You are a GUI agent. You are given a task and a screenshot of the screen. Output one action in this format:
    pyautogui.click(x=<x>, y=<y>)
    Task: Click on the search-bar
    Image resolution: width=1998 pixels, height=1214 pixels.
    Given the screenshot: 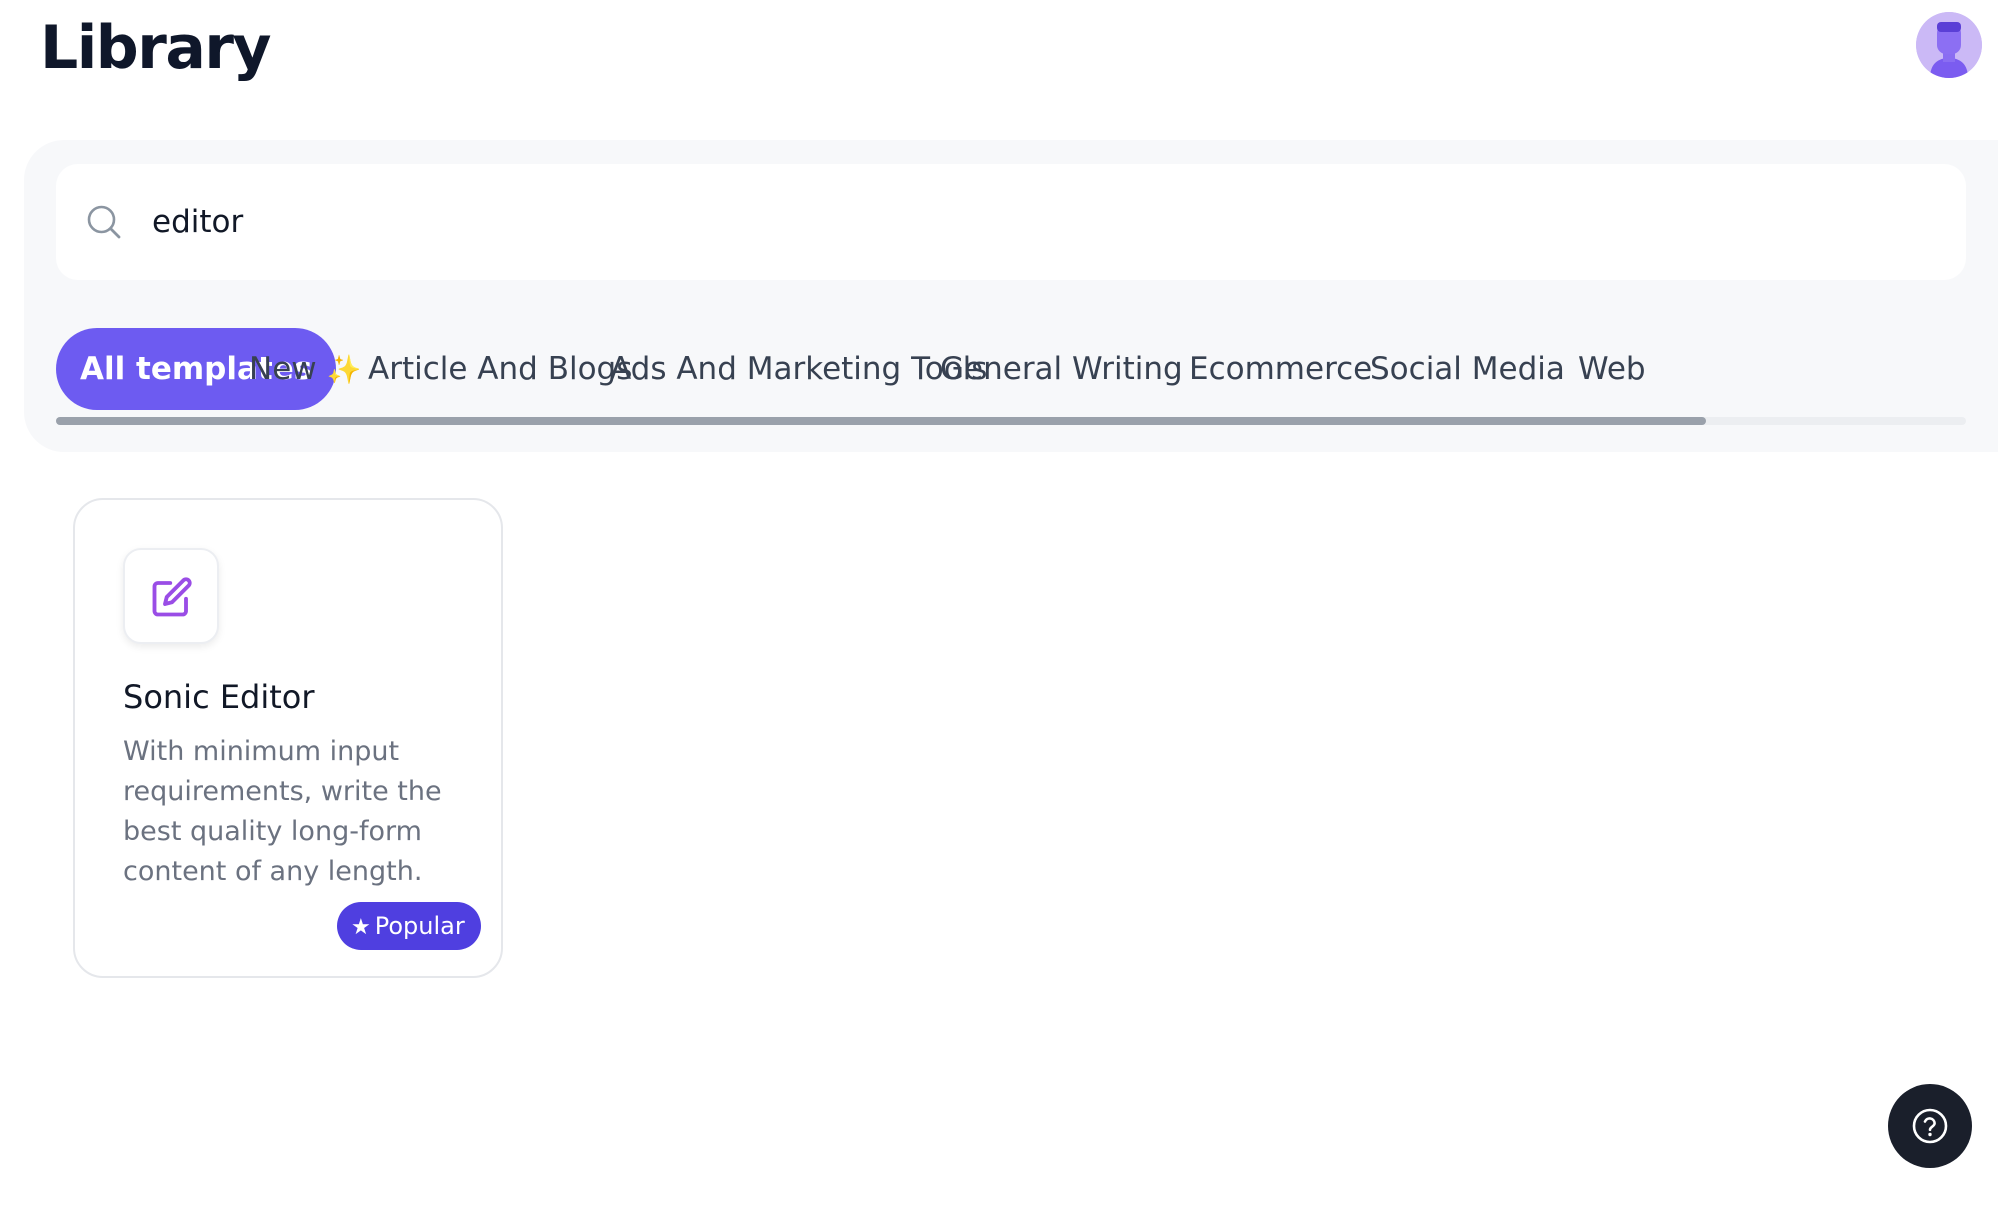 What is the action you would take?
    pyautogui.click(x=1011, y=222)
    